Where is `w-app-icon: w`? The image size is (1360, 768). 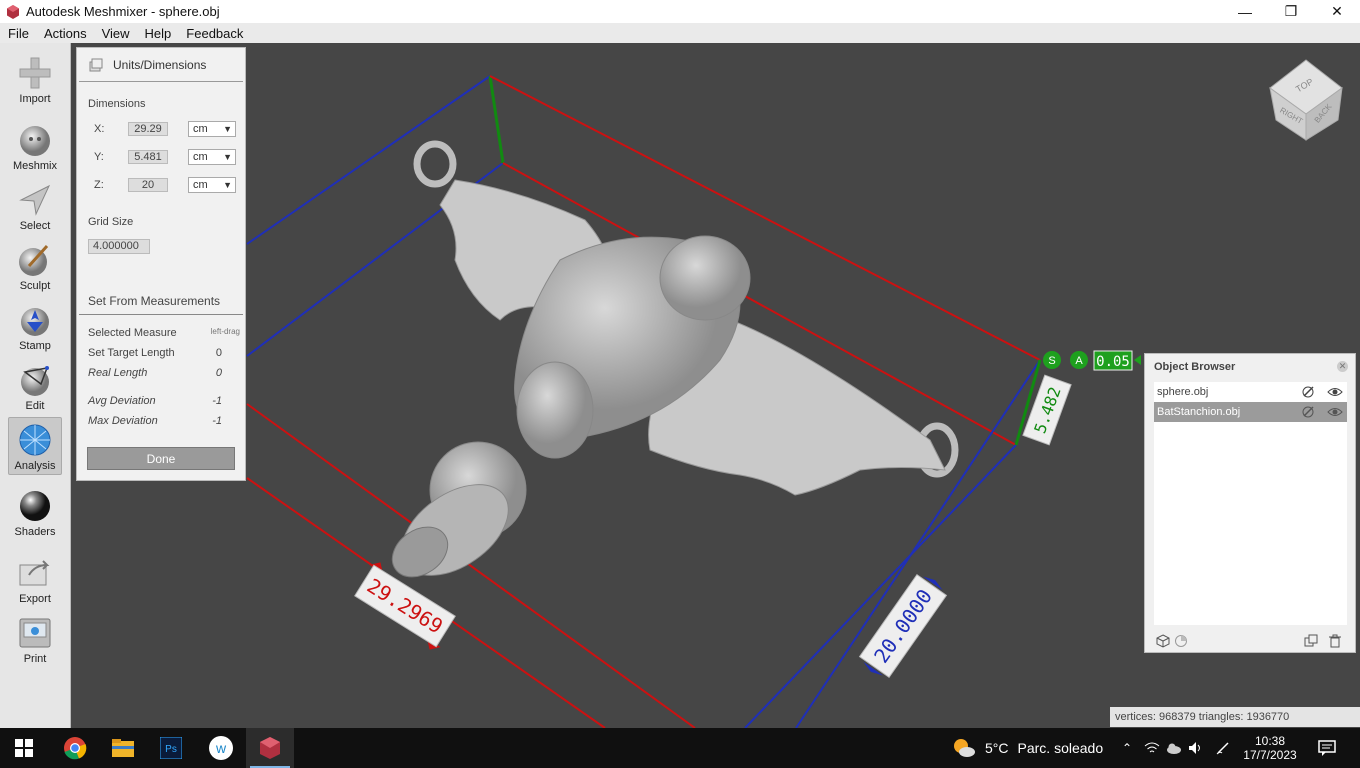 w-app-icon: w is located at coordinates (221, 748).